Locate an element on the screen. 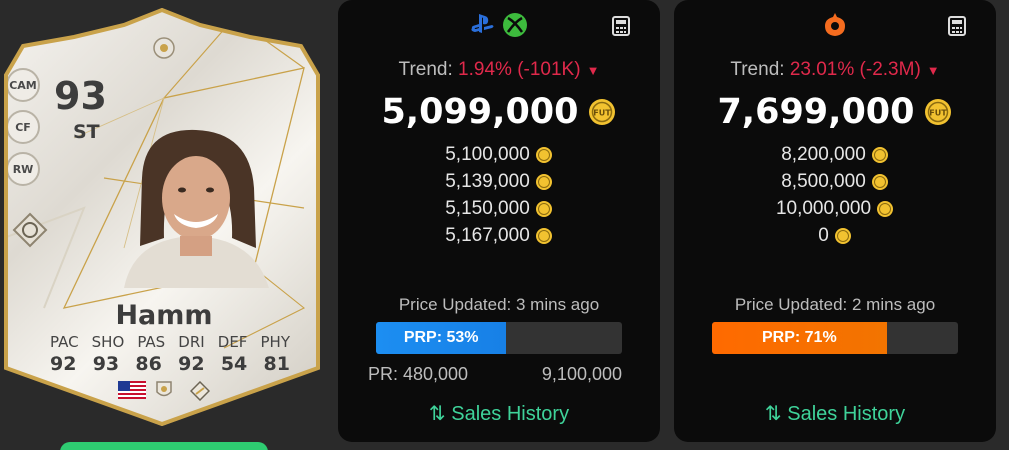 The image size is (1009, 450). stat-values: 92 93 86 92 54 81 is located at coordinates (170, 364).